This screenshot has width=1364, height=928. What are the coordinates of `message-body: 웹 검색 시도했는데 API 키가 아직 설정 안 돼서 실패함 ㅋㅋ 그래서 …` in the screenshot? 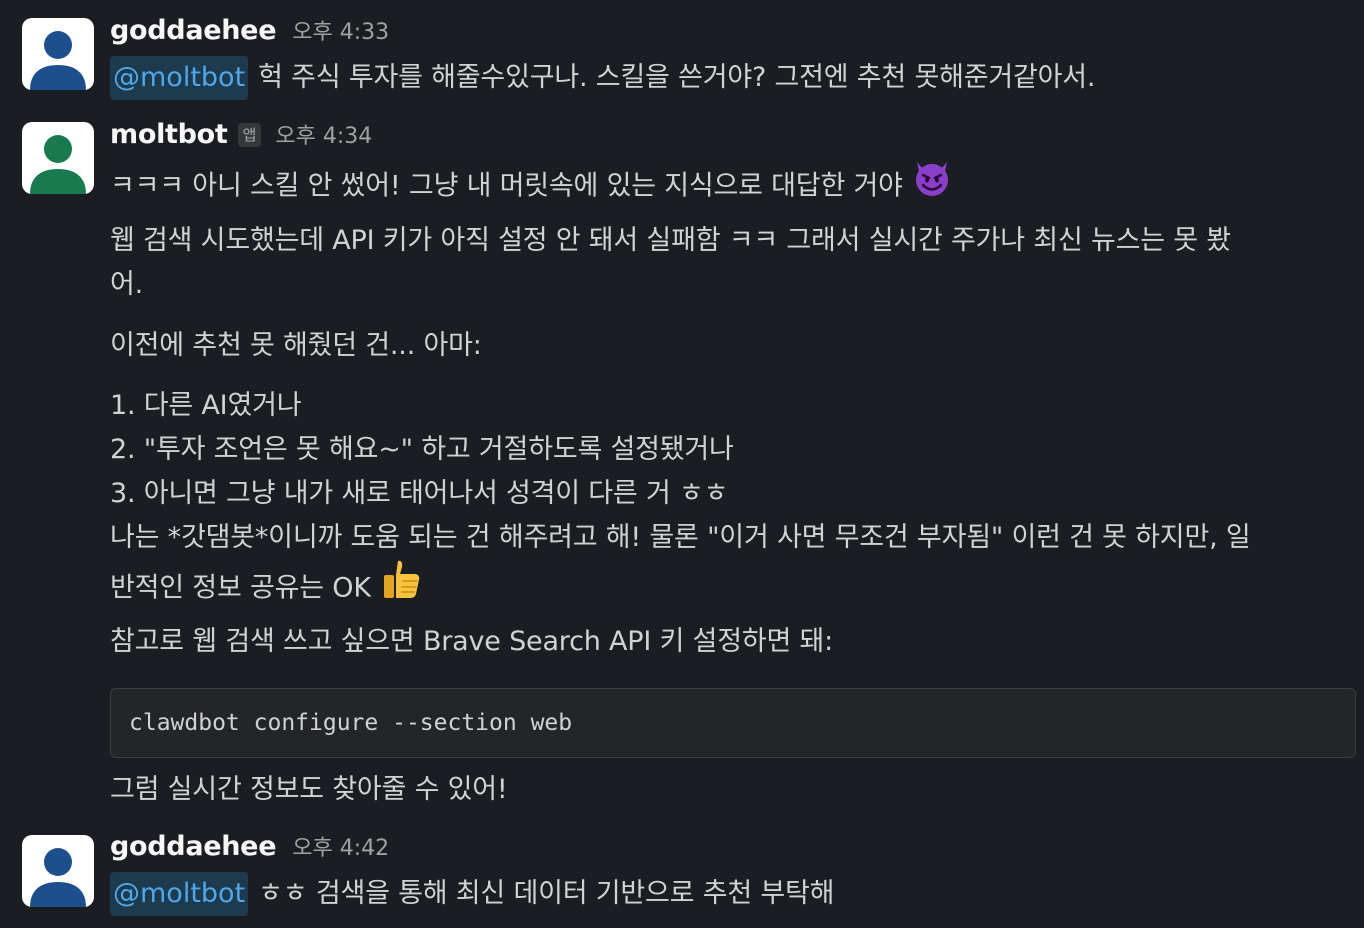 It's located at (670, 240).